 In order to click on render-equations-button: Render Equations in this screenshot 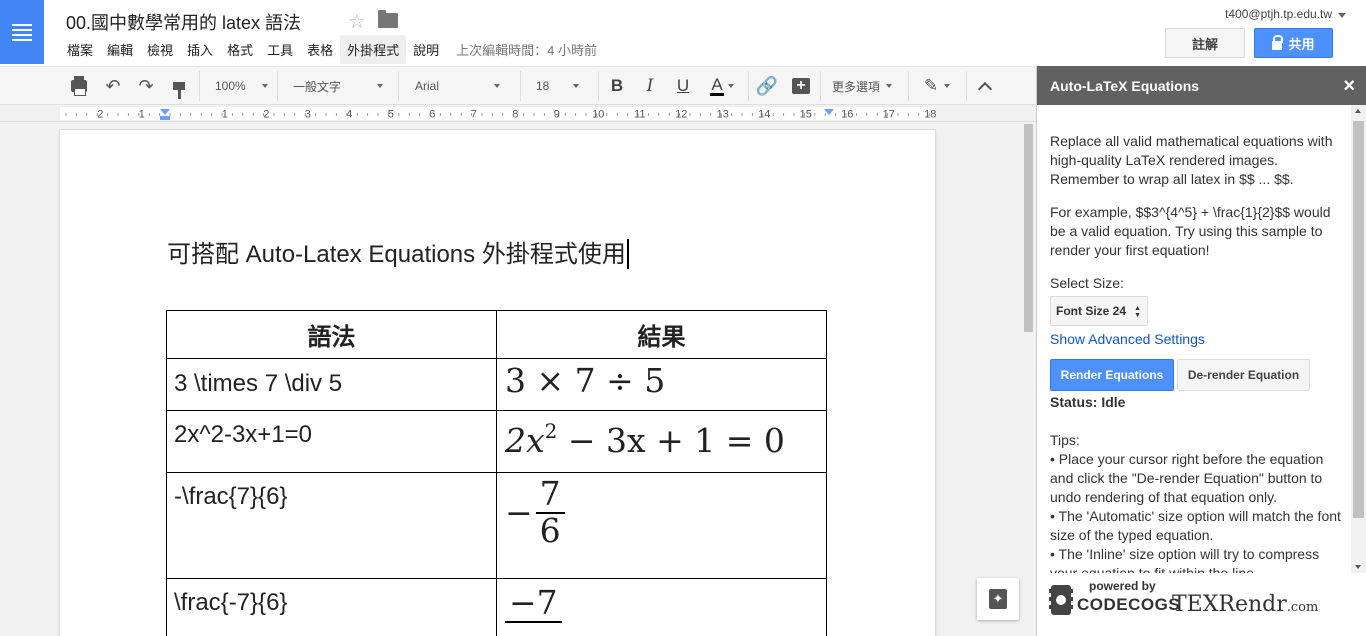, I will do `click(1112, 375)`.